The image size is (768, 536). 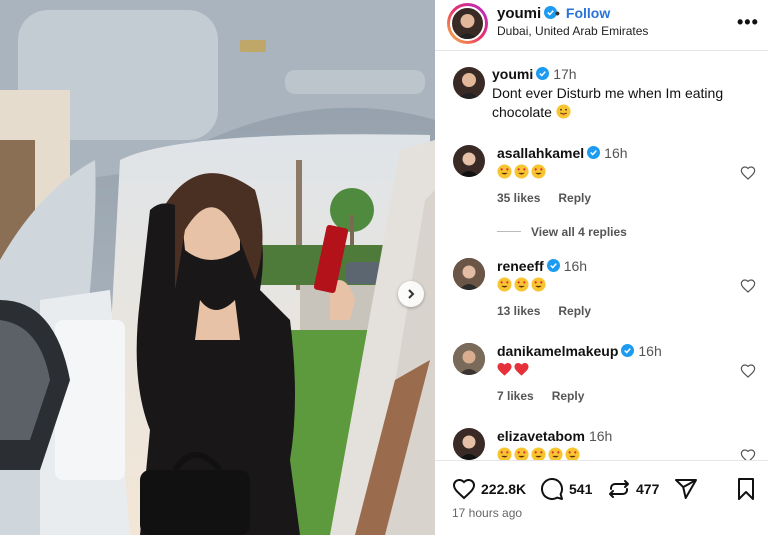 I want to click on follow-button: • Follow, so click(x=582, y=13).